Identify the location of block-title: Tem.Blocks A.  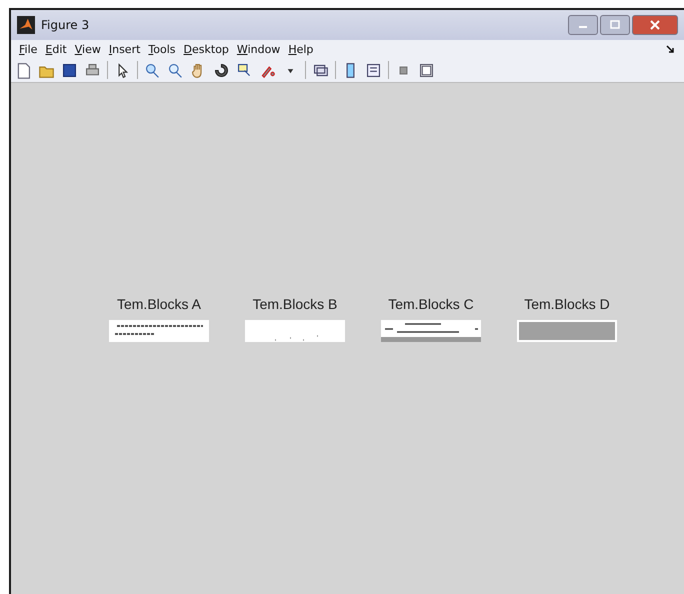
(159, 304).